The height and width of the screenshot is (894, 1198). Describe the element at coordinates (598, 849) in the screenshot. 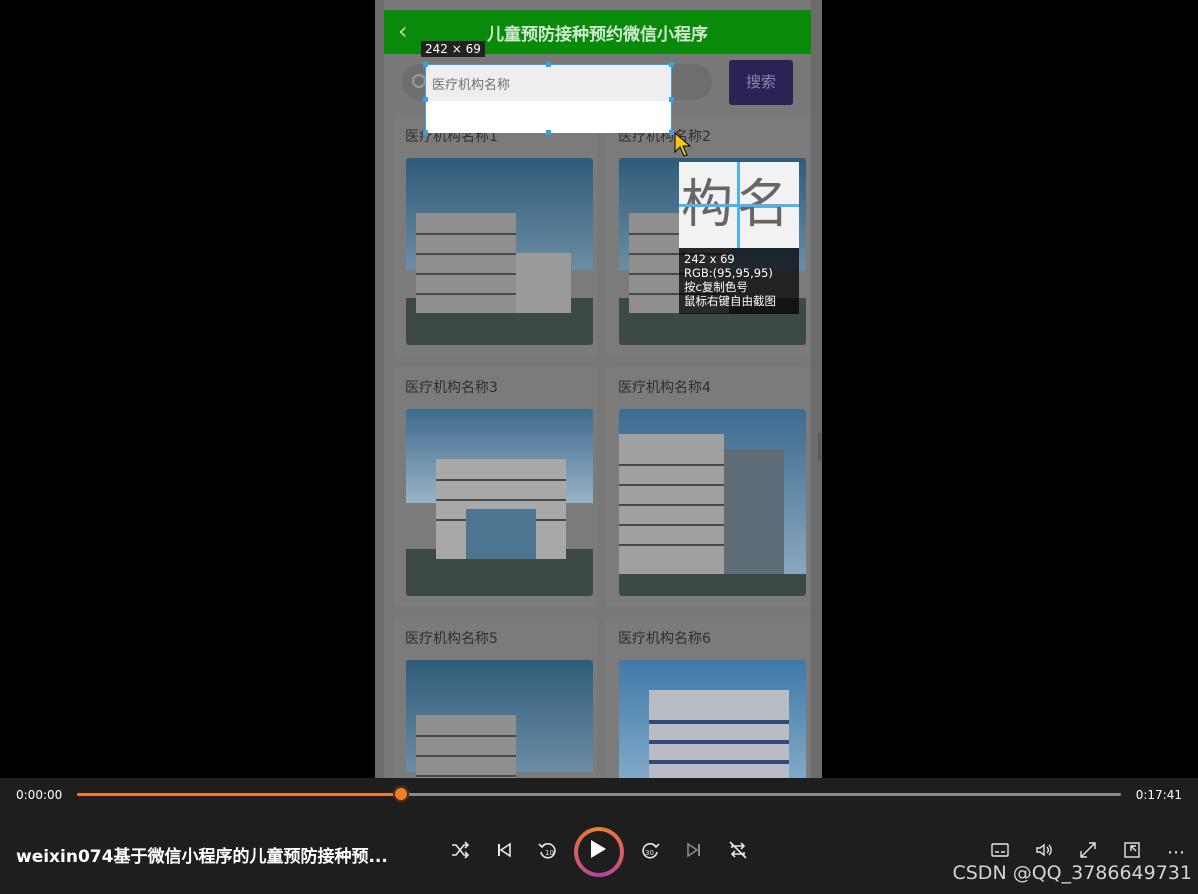

I see `play-icon` at that location.